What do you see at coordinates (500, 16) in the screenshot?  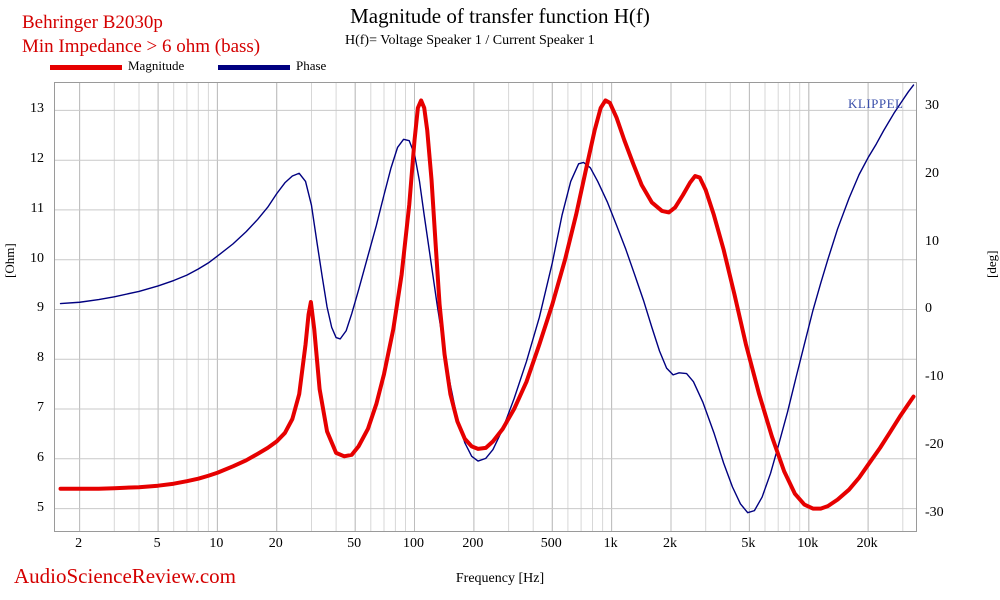 I see `page-title: Magnitude of transfer function H(f)` at bounding box center [500, 16].